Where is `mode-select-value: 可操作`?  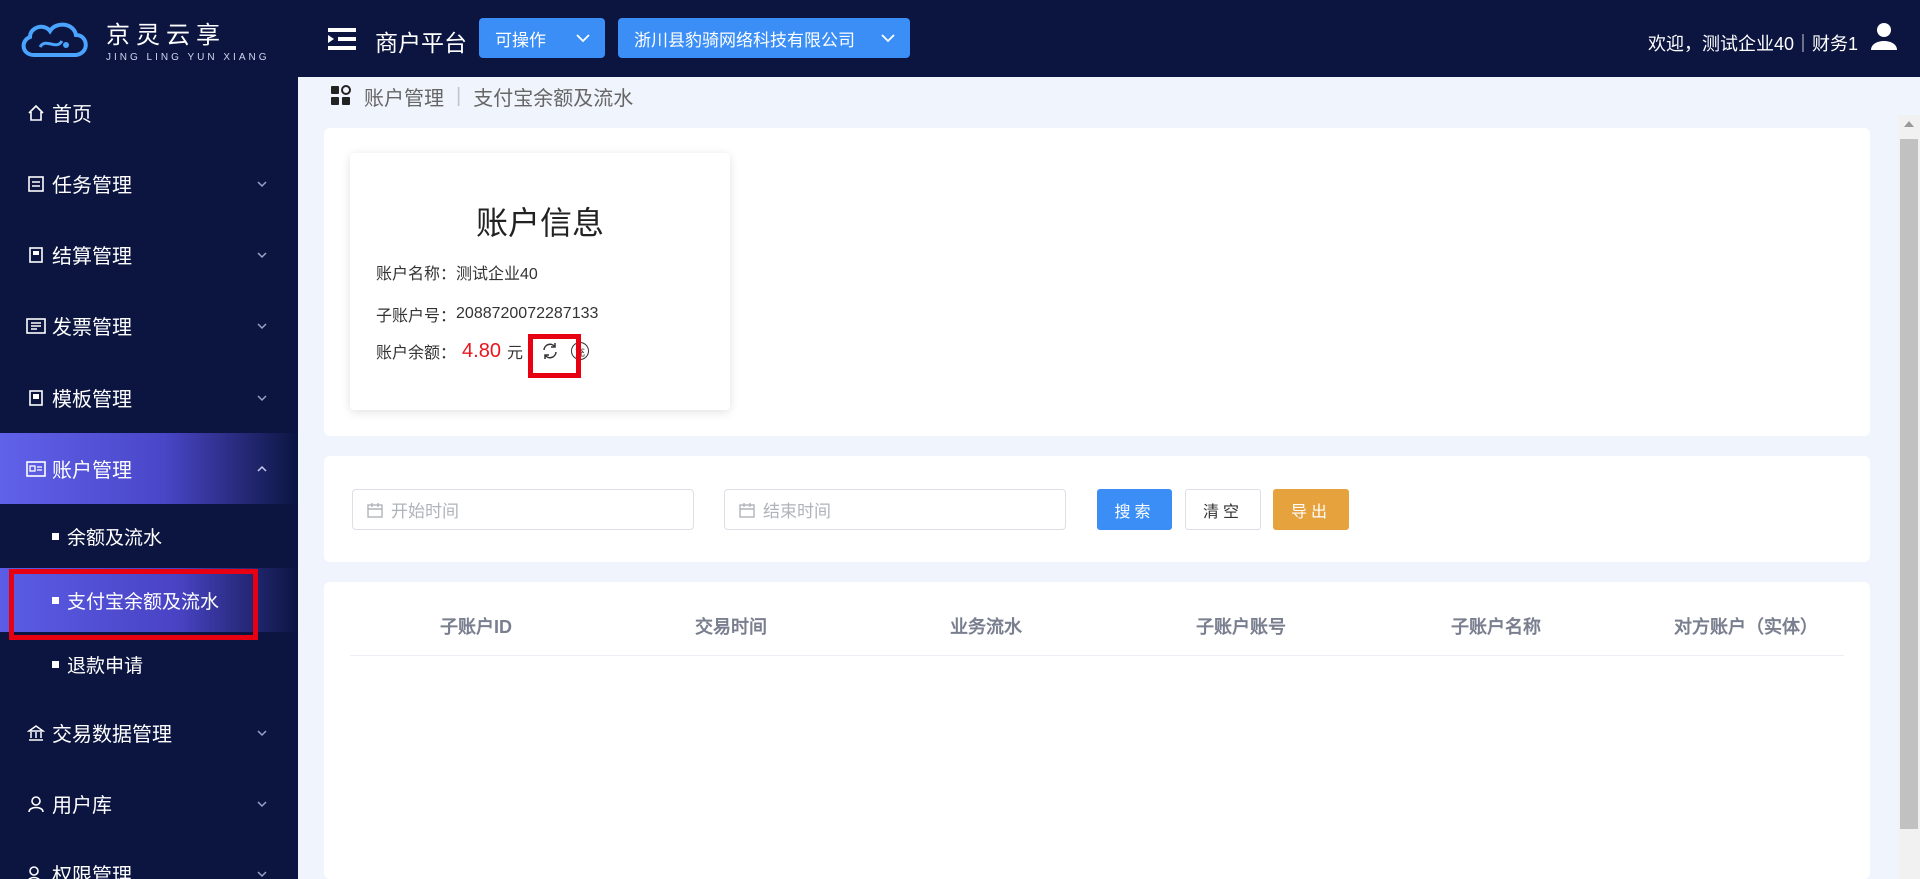 mode-select-value: 可操作 is located at coordinates (520, 40).